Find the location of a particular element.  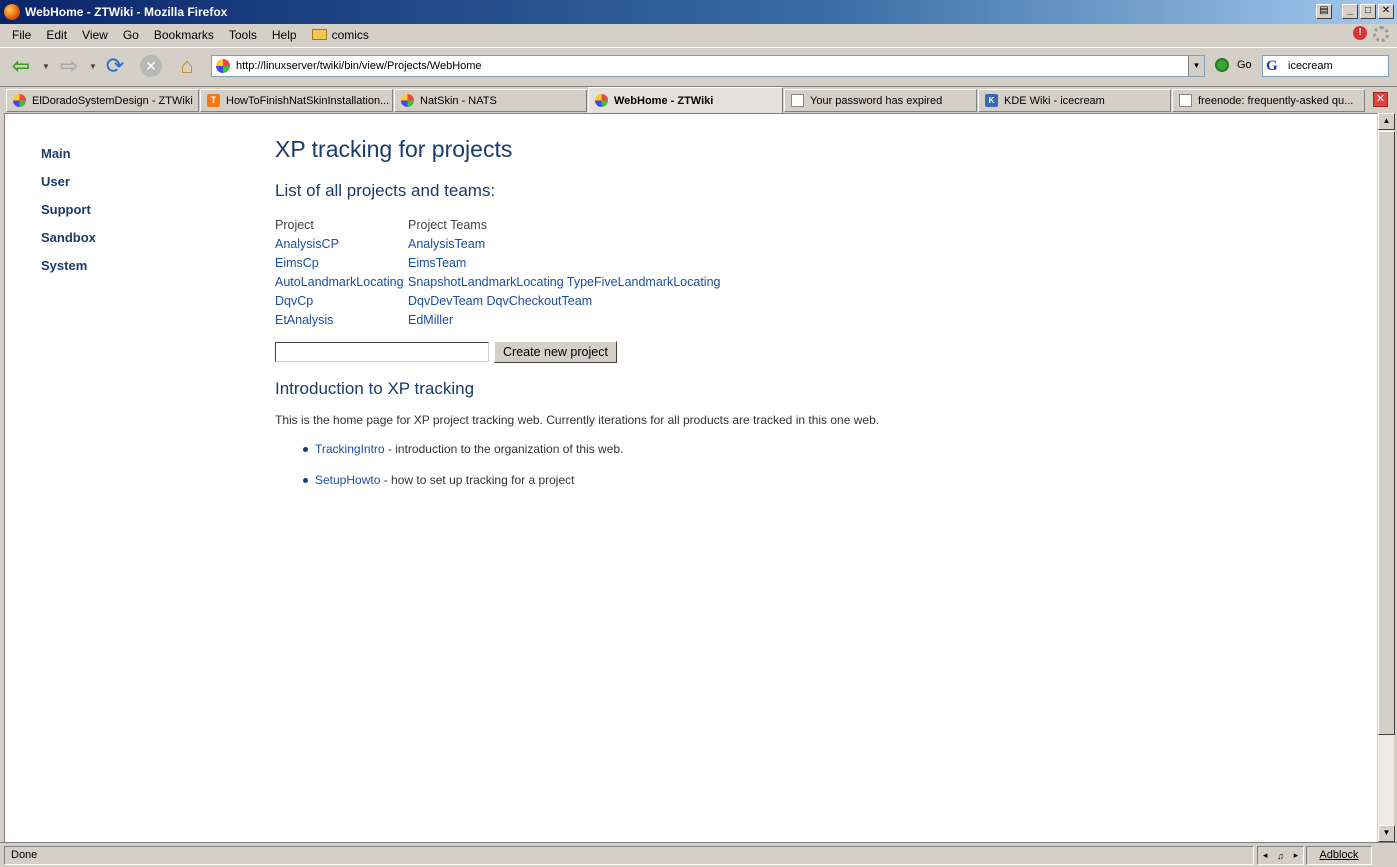

wiki-sidebar: Main User Support Sandbox System is located at coordinates (68, 214).